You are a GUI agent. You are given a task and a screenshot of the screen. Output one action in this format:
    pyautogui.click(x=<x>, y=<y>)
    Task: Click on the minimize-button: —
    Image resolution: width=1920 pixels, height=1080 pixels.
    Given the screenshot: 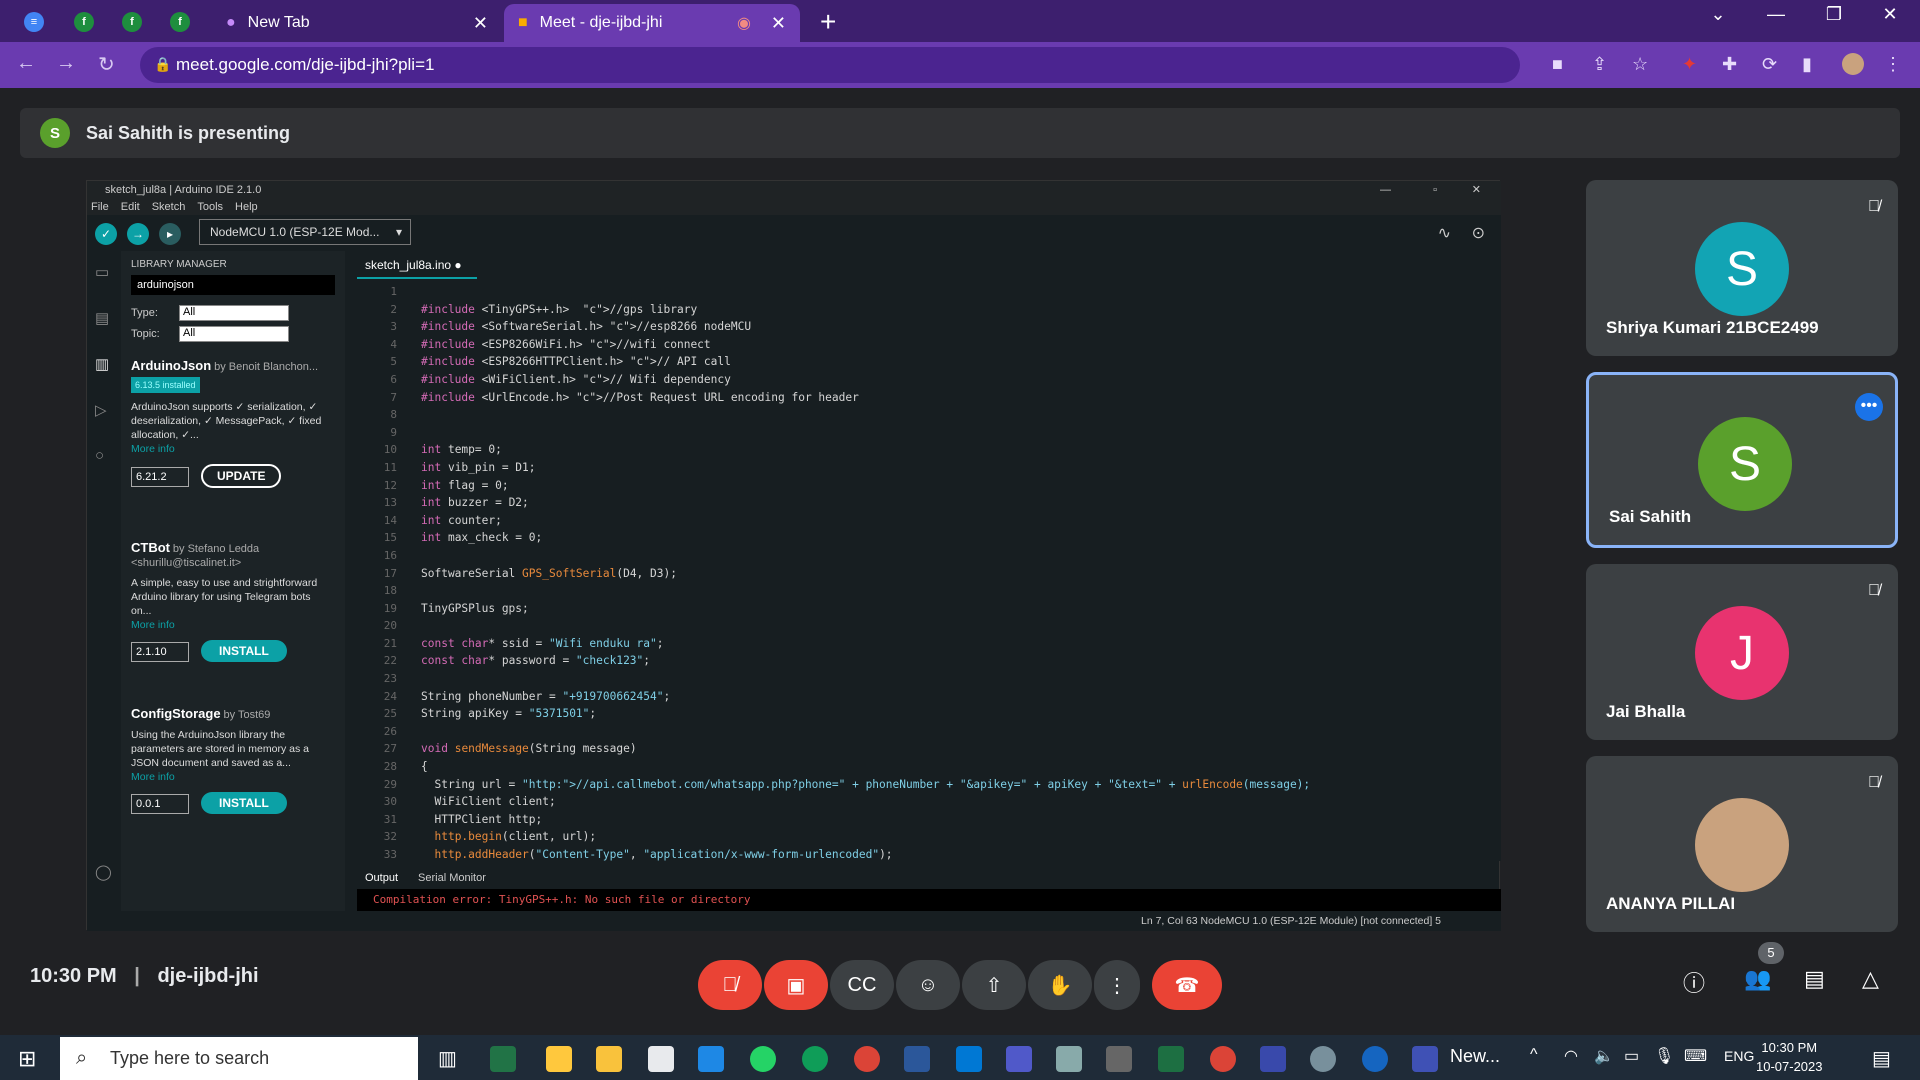 What is the action you would take?
    pyautogui.click(x=1776, y=14)
    